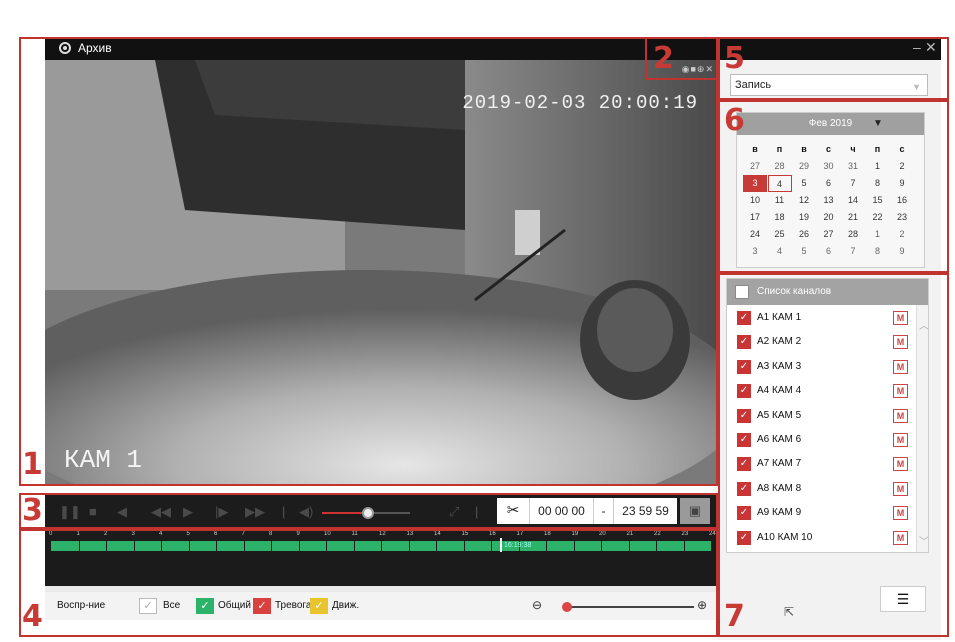 The width and height of the screenshot is (955, 642). I want to click on annotation-number-4: 4, so click(32, 616).